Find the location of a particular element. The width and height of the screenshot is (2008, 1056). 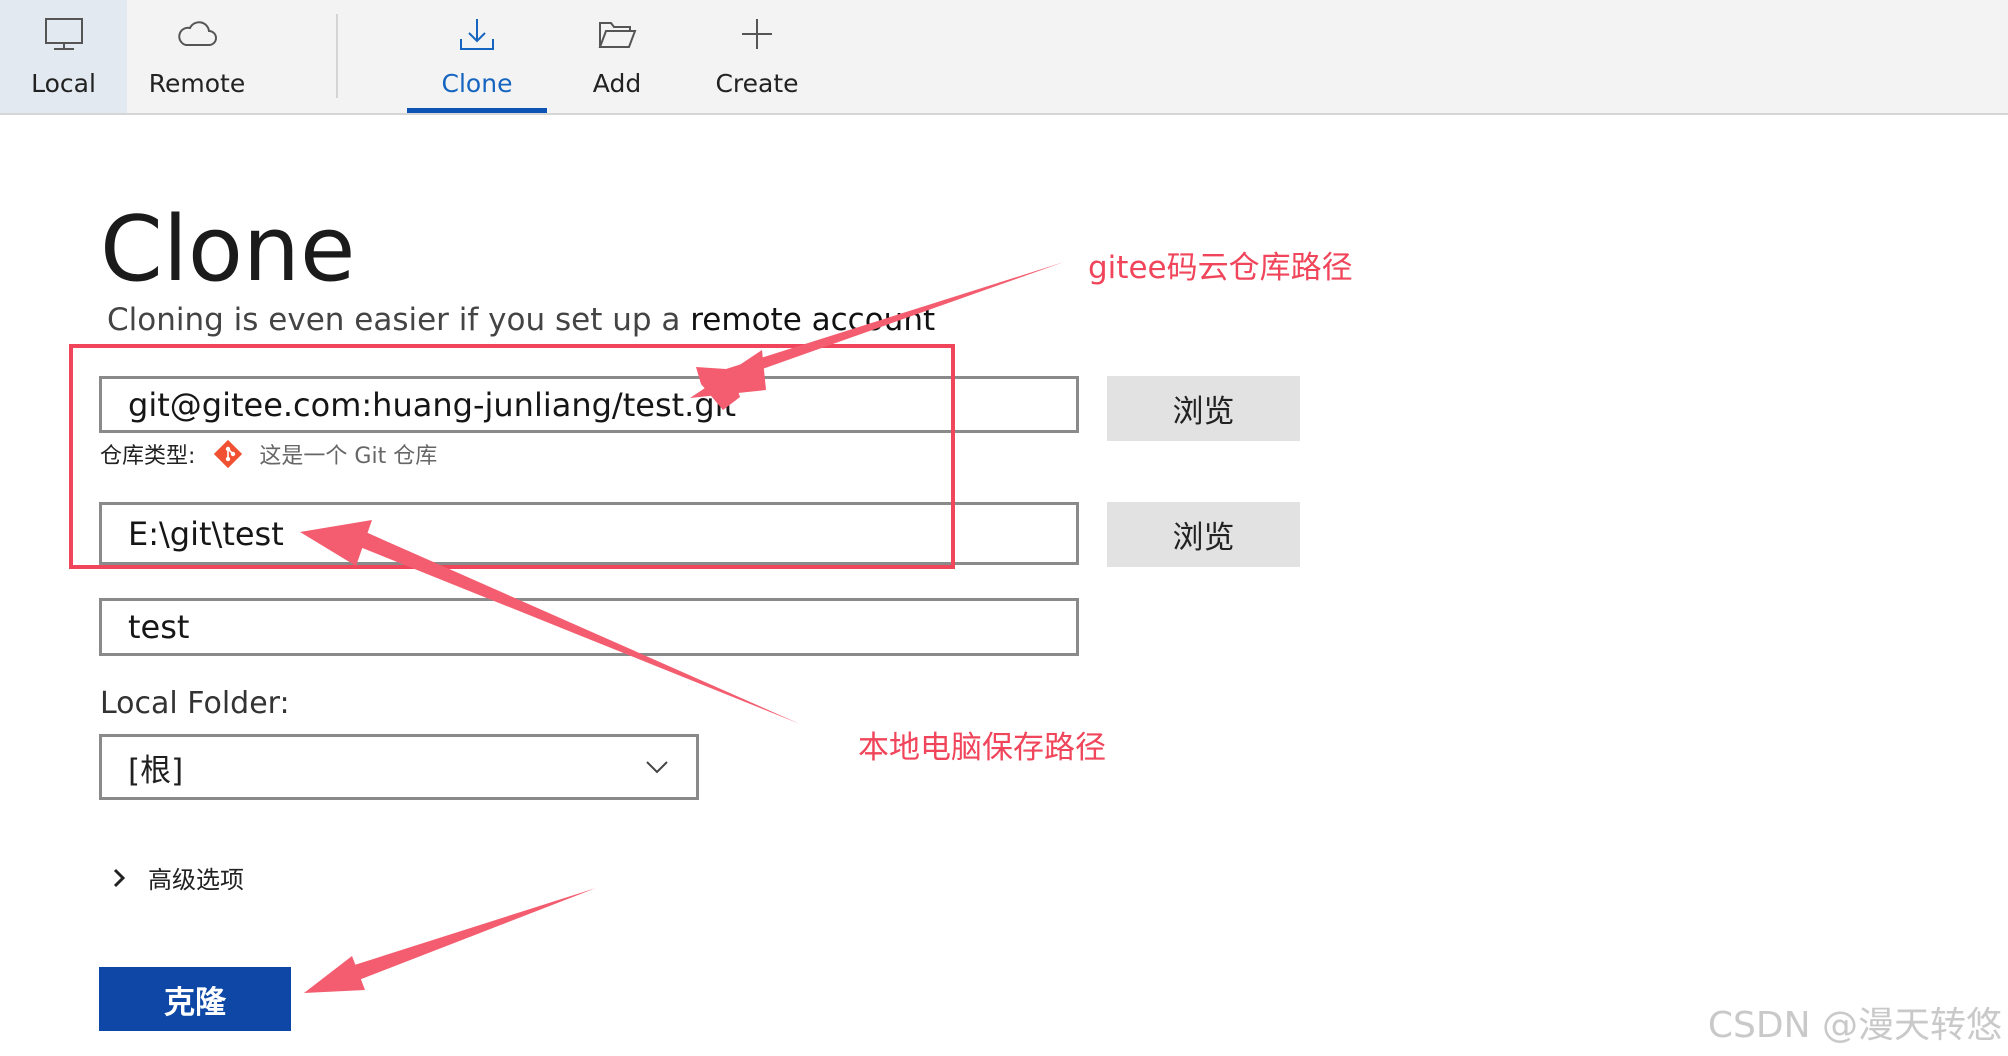

advanced-options-toggle: 高级选项 is located at coordinates (178, 877).